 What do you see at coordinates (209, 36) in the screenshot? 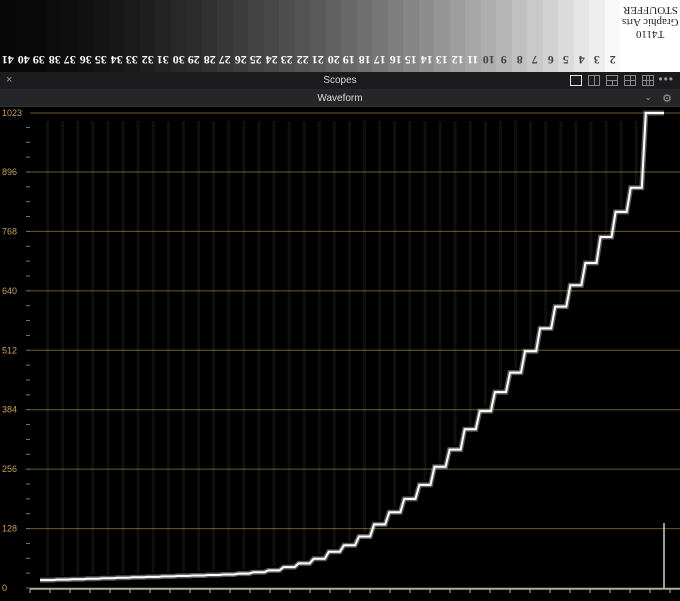
I see `wedge-patch: 28` at bounding box center [209, 36].